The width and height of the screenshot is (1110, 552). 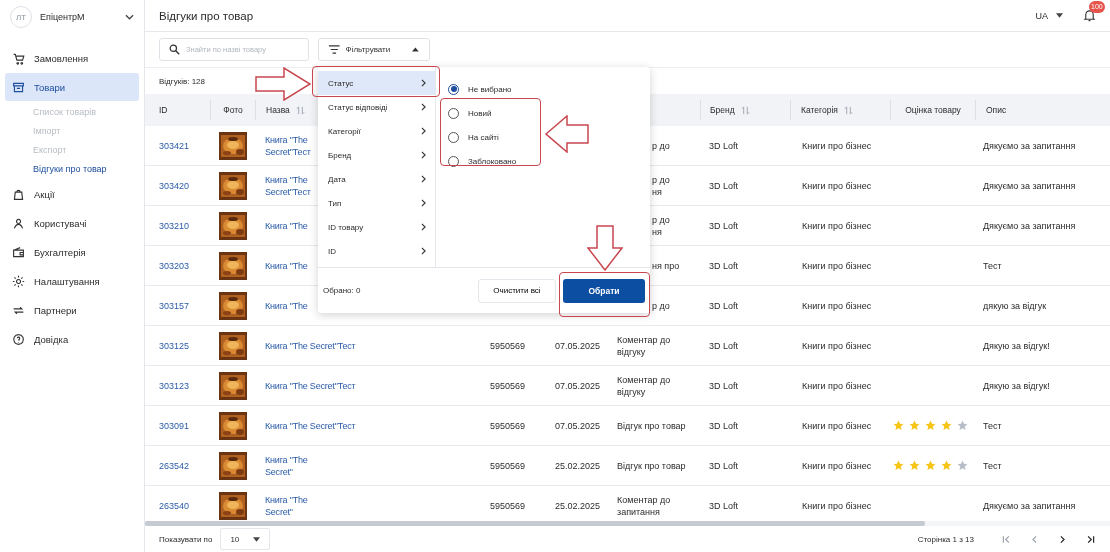 I want to click on id-link: 303421, so click(x=174, y=145).